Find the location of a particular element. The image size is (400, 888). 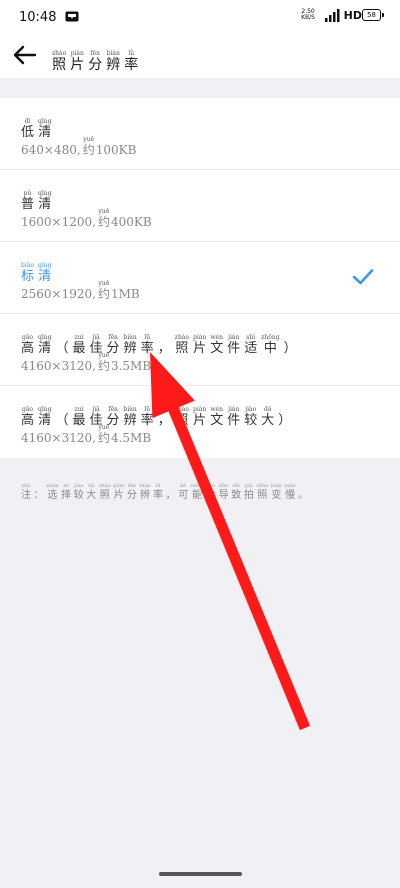

pinyin: kě is located at coordinates (183, 486).